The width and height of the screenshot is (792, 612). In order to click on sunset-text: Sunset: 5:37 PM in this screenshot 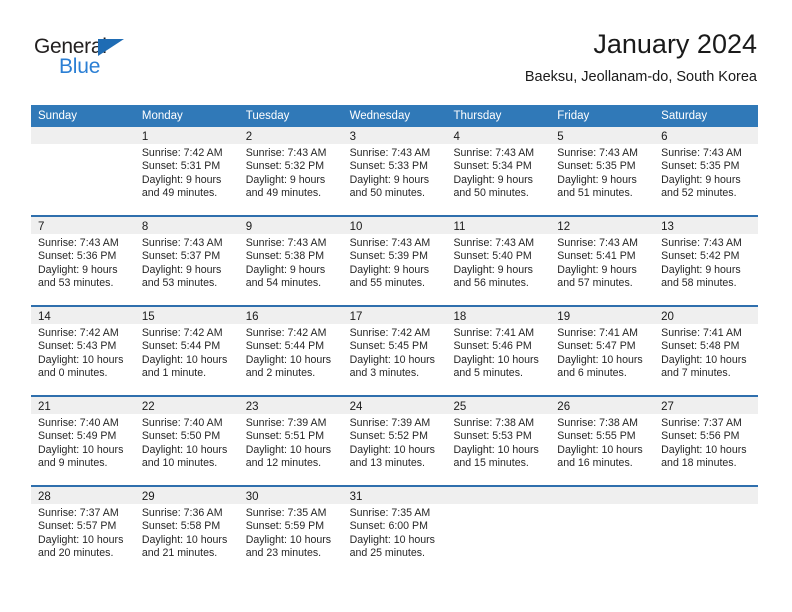, I will do `click(181, 256)`.